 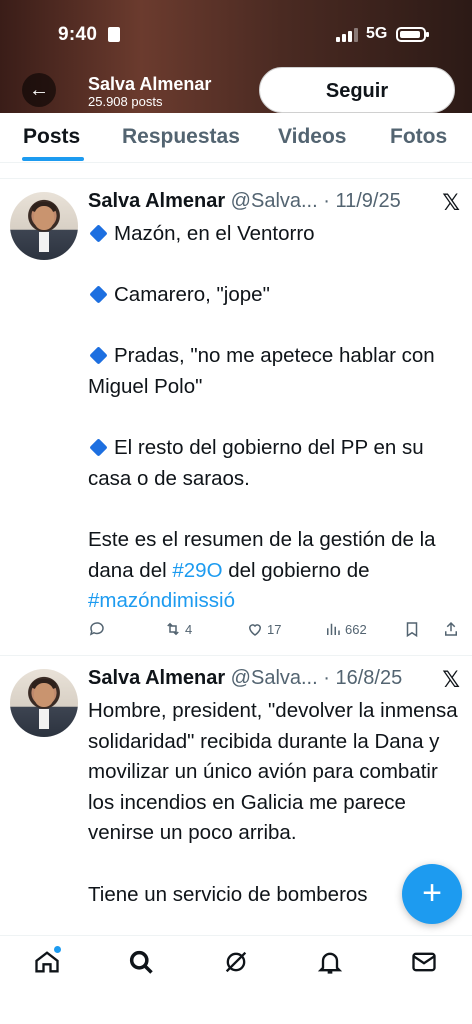 I want to click on repost-button: 4, so click(x=178, y=629).